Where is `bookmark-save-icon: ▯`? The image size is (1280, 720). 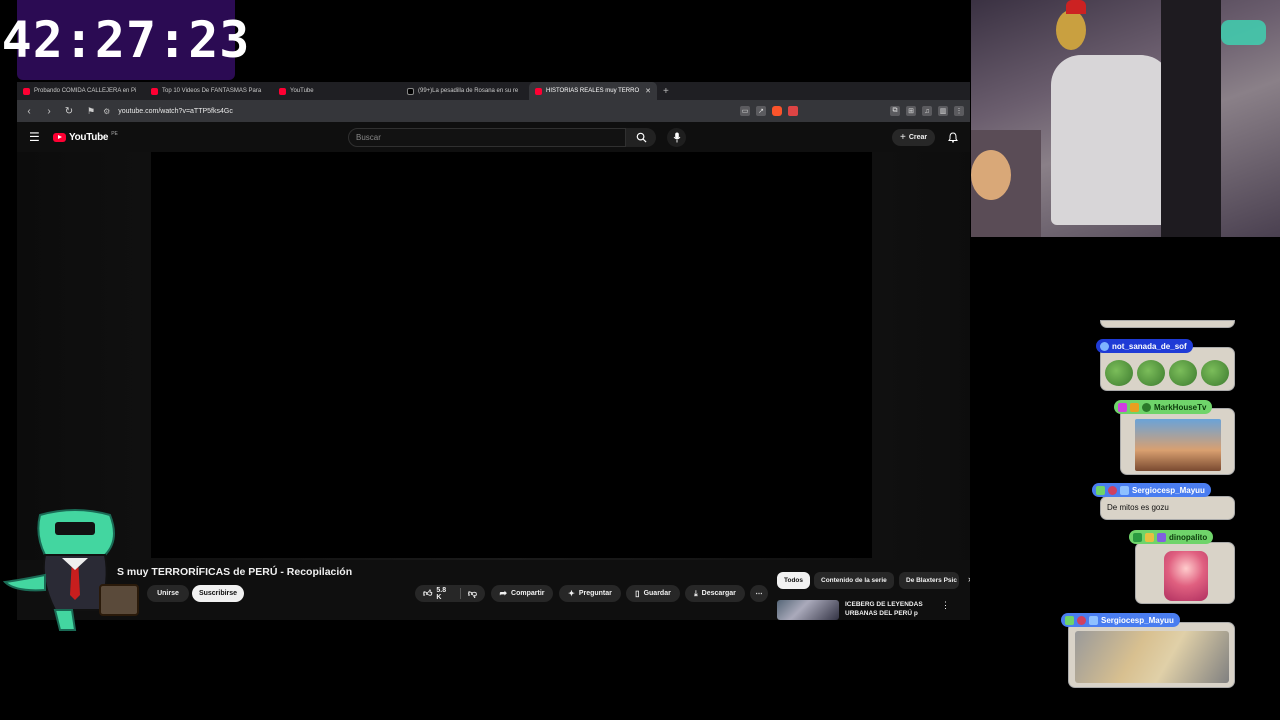
bookmark-save-icon: ▯ is located at coordinates (637, 593).